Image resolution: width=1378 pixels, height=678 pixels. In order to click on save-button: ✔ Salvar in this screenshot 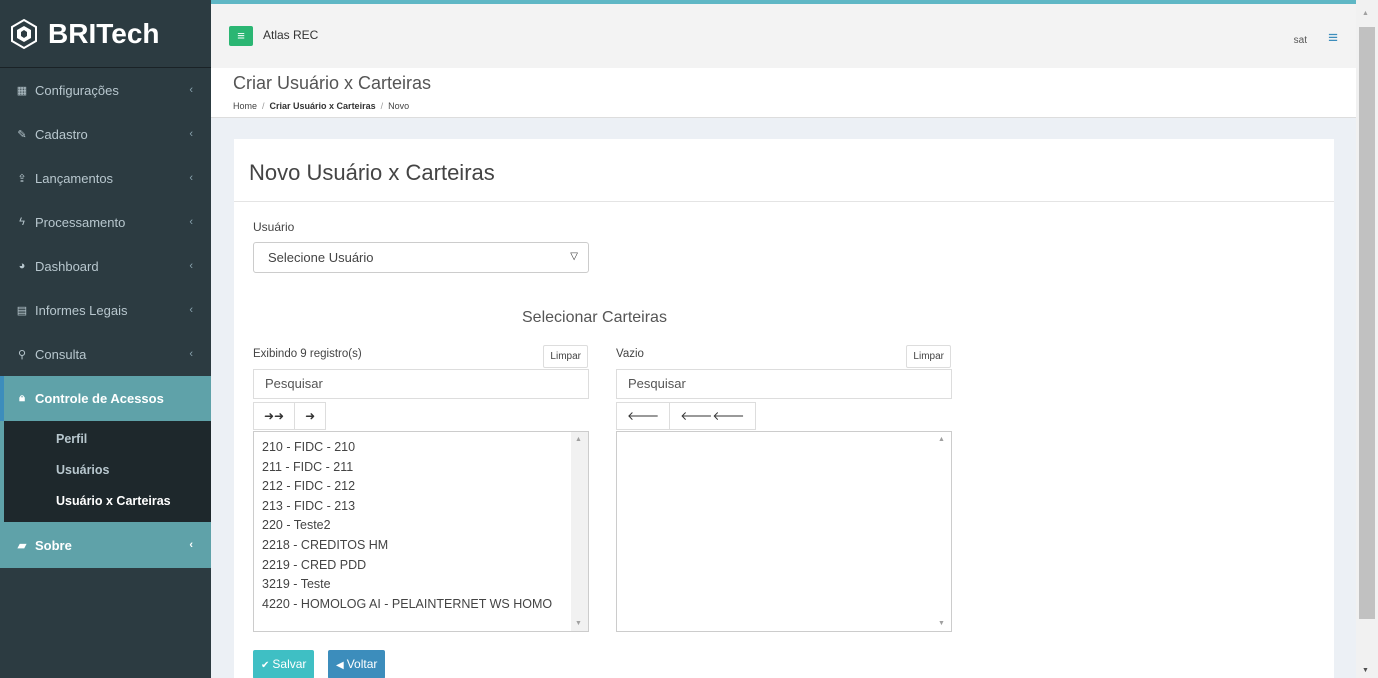, I will do `click(284, 664)`.